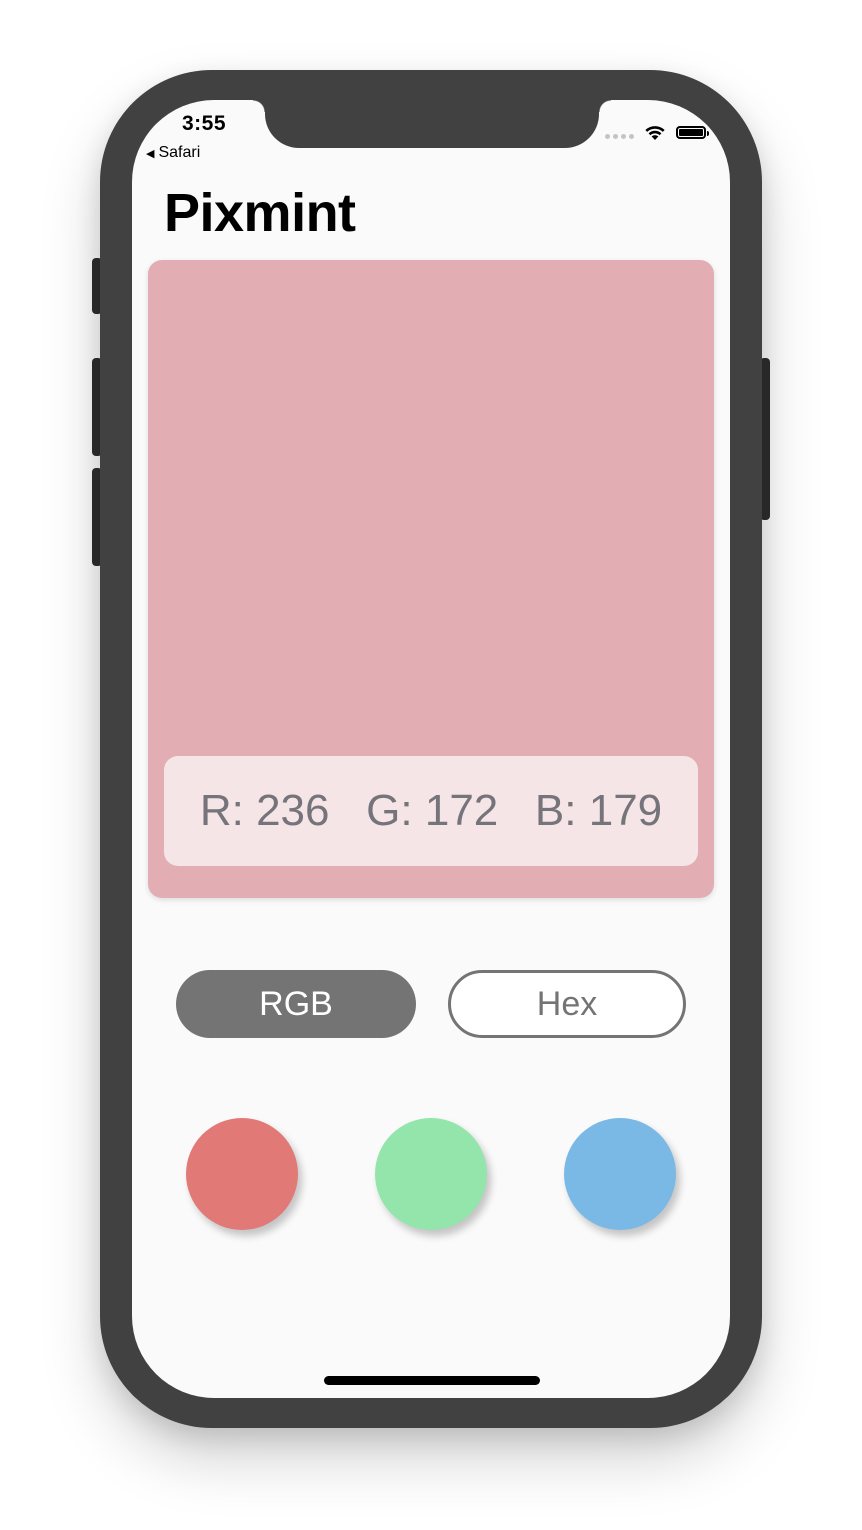 The width and height of the screenshot is (862, 1530). Describe the element at coordinates (620, 1174) in the screenshot. I see `blue-color-button` at that location.